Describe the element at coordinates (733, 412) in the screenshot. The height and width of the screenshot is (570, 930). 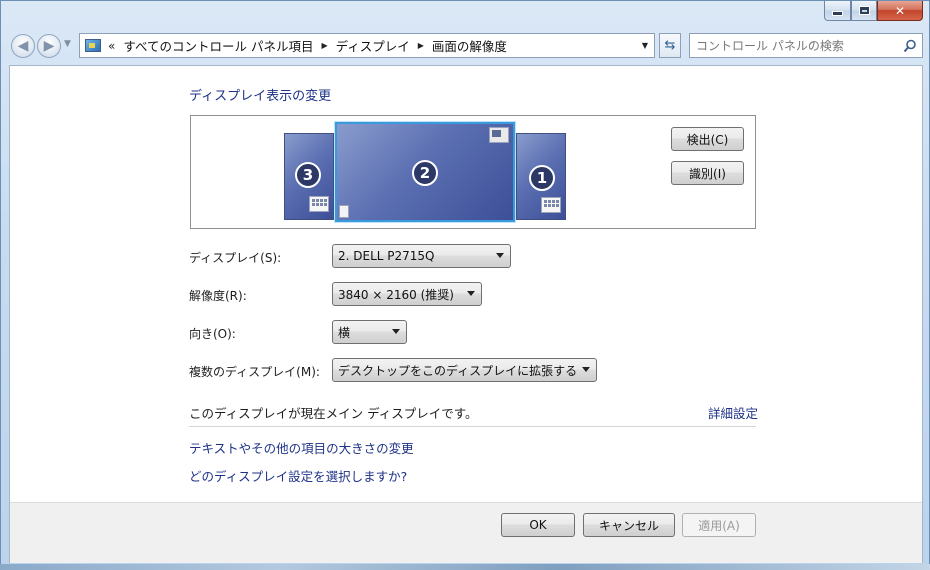
I see `advanced-settings-link: 詳細設定` at that location.